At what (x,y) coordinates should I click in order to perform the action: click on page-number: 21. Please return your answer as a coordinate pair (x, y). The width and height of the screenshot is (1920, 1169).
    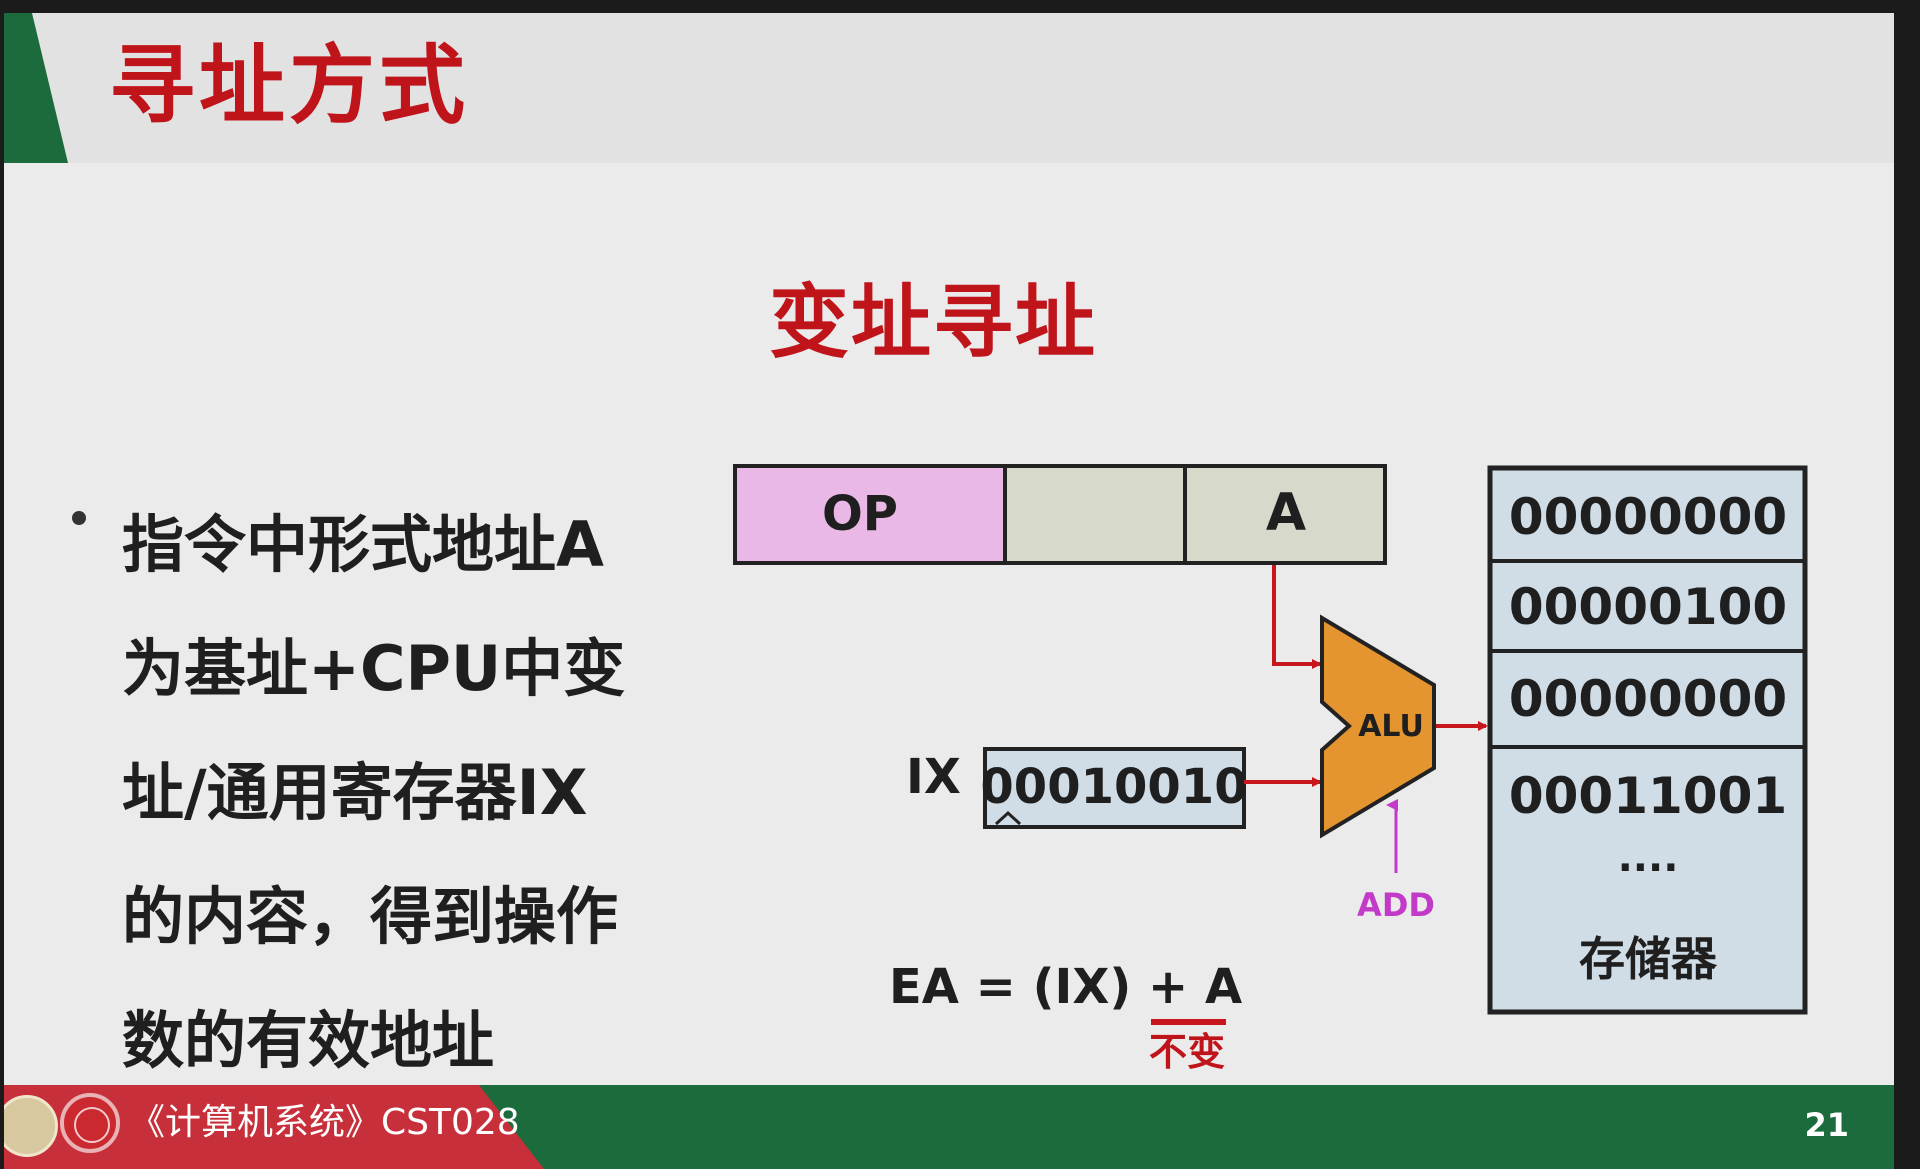
    Looking at the image, I should click on (1826, 1125).